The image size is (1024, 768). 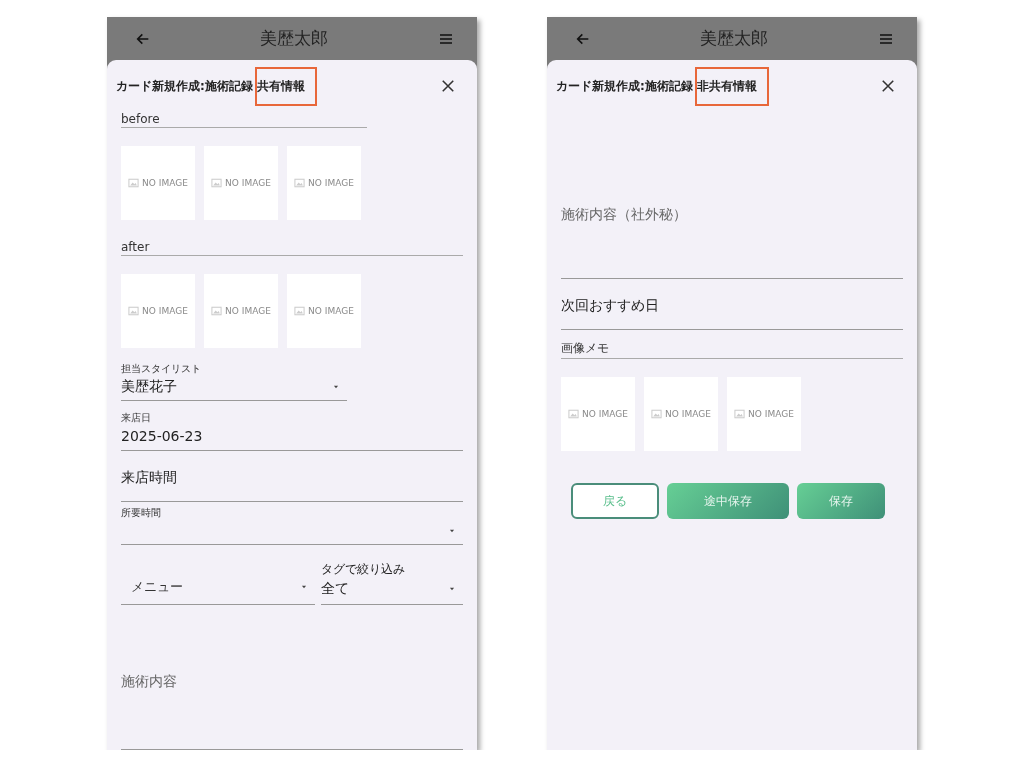 What do you see at coordinates (136, 418) in the screenshot?
I see `field-label: 来店日` at bounding box center [136, 418].